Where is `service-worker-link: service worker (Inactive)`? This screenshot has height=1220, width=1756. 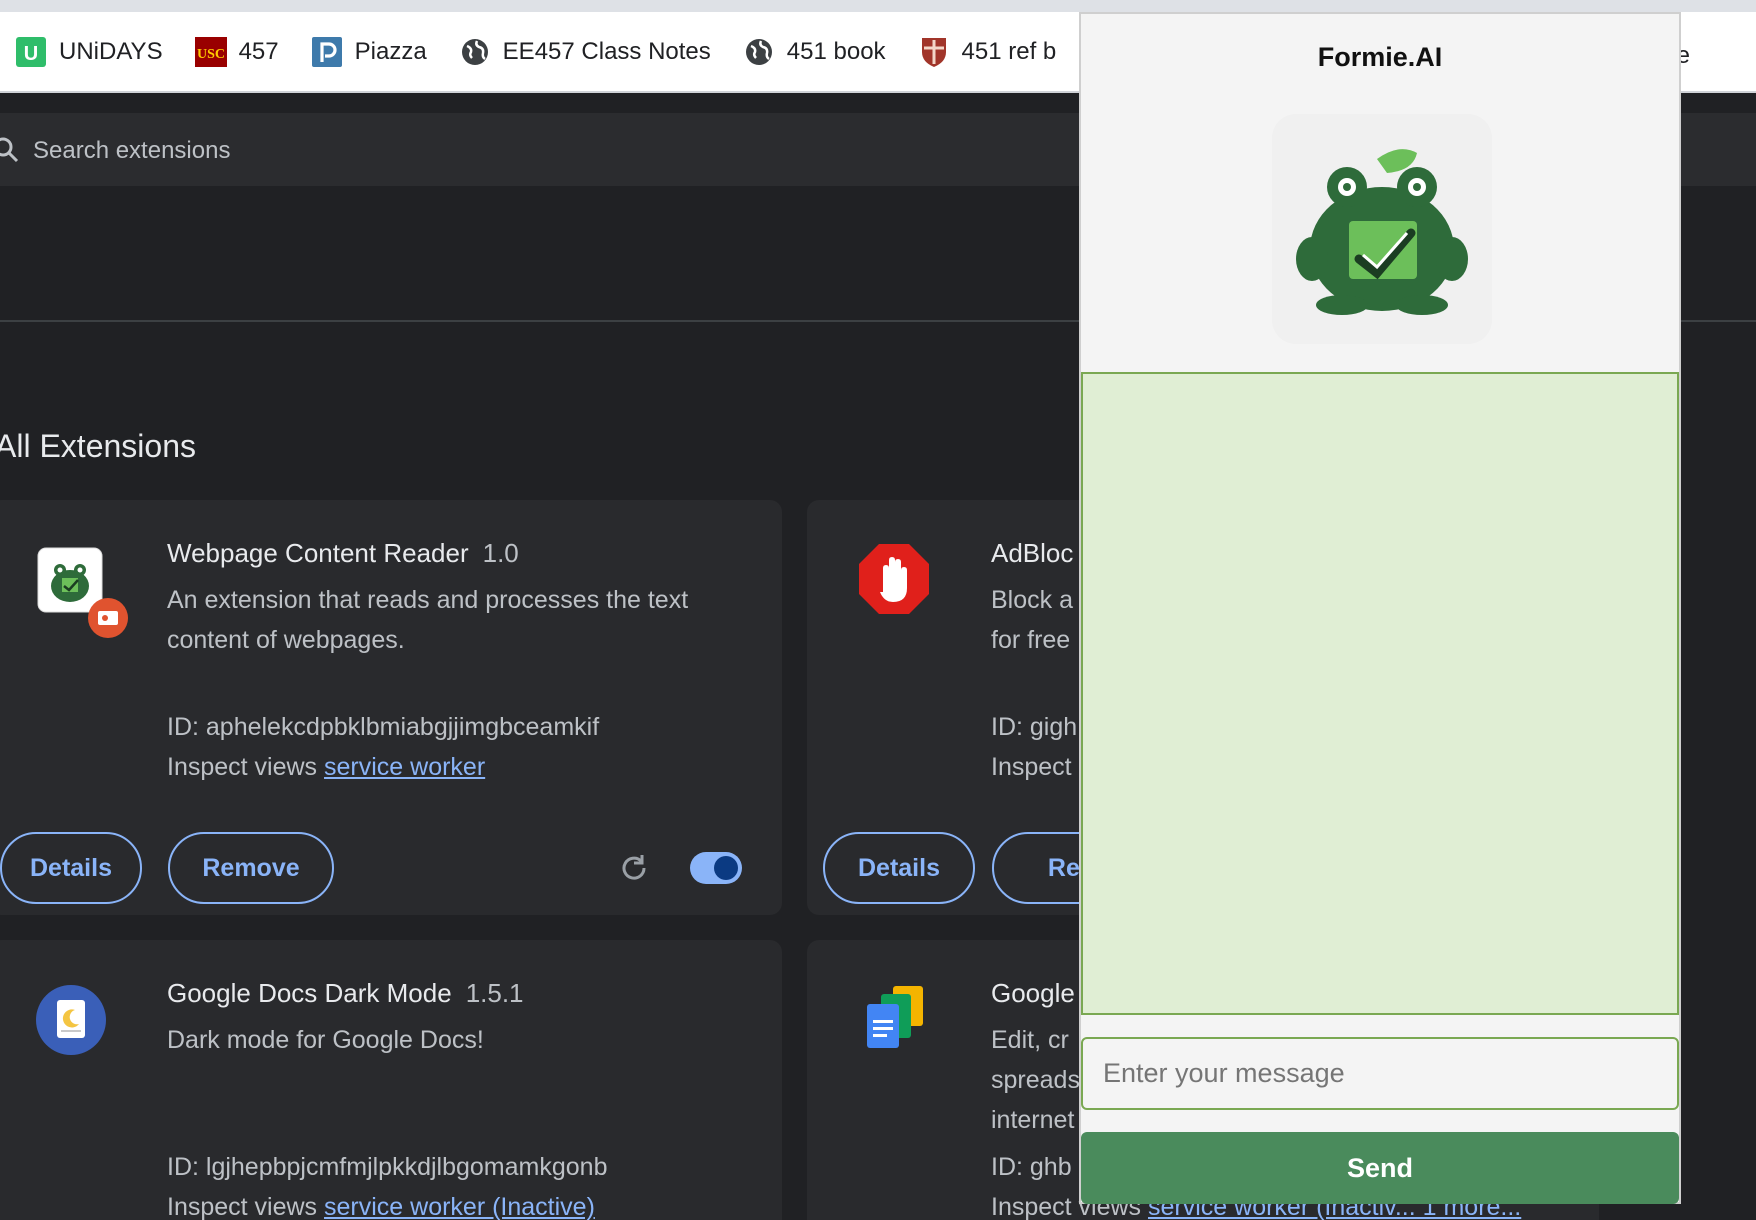 service-worker-link: service worker (Inactive) is located at coordinates (459, 1206).